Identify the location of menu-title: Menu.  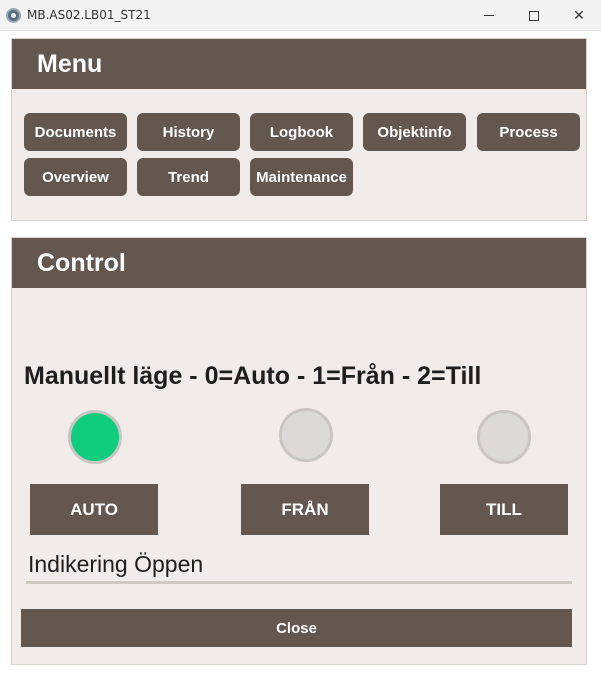
(70, 64).